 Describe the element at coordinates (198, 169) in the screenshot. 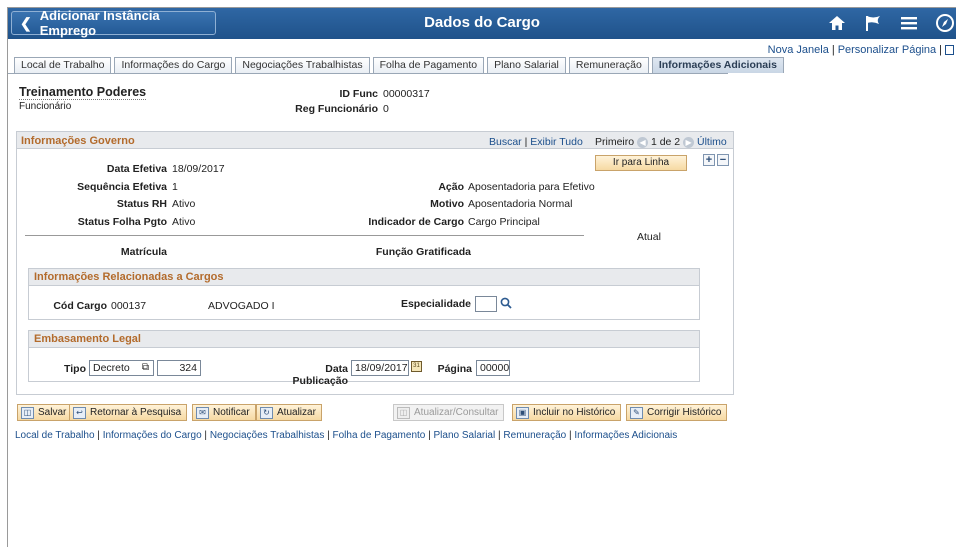

I see `data-efetiva-value: 18/09/2017` at that location.